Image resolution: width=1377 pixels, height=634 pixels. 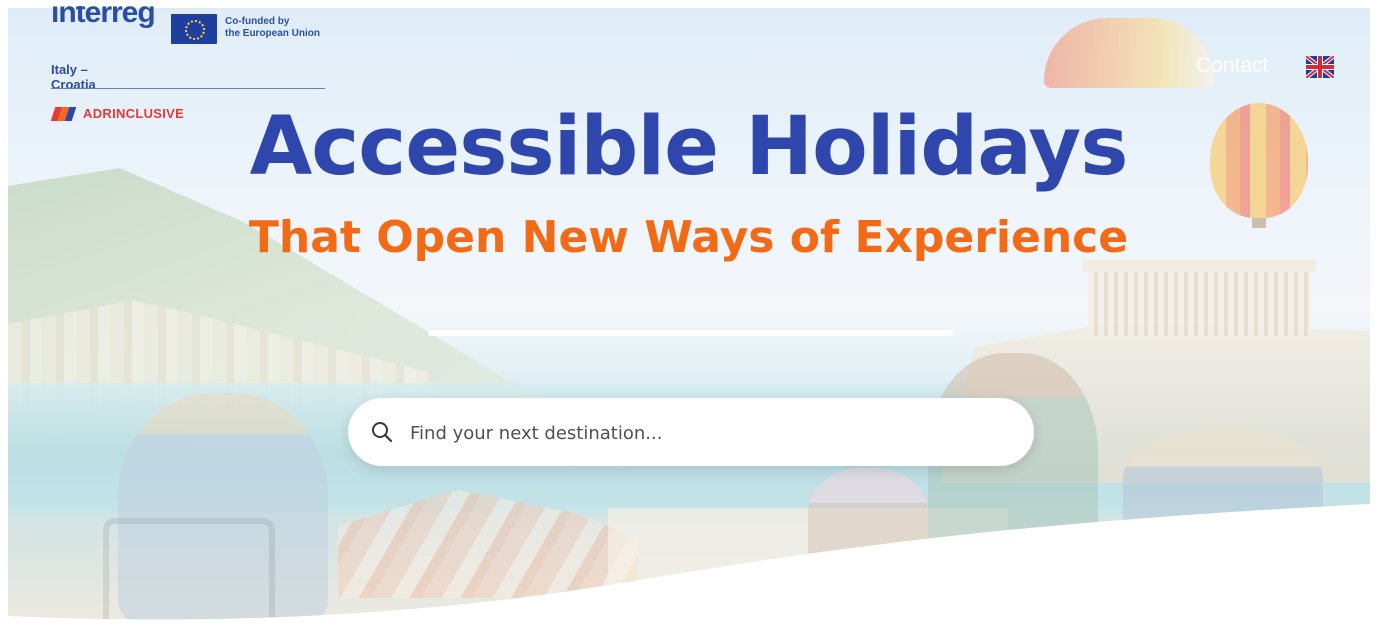 I want to click on hero-headline: Accessible Holidays, so click(x=689, y=147).